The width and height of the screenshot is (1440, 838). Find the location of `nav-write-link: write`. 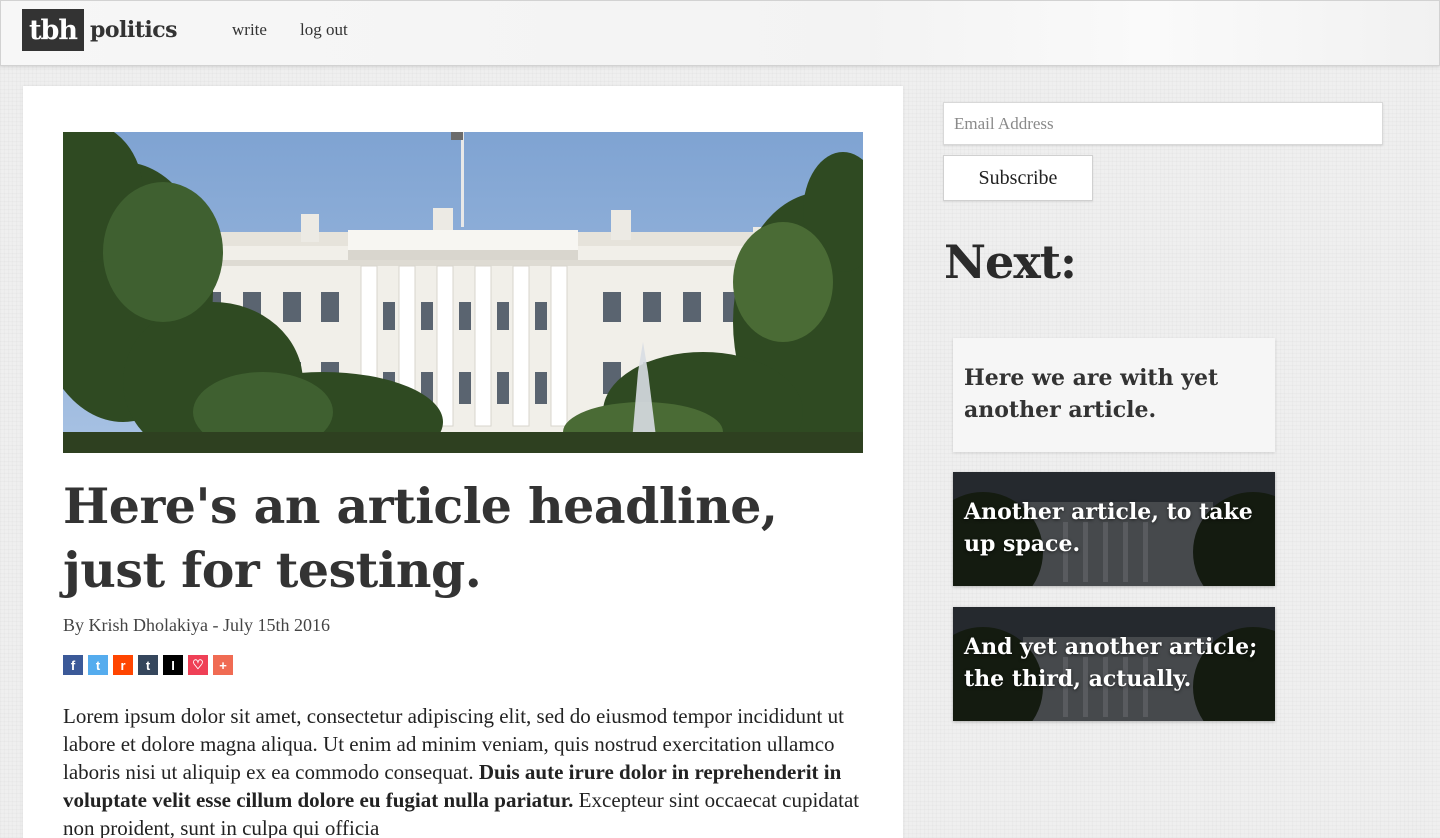

nav-write-link: write is located at coordinates (249, 30).